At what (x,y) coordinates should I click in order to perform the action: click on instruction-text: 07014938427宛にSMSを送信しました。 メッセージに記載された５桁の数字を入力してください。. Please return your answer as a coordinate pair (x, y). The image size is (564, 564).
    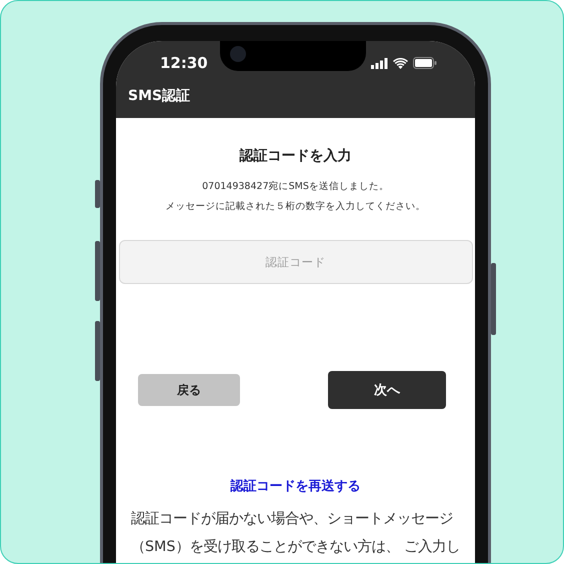
    Looking at the image, I should click on (296, 197).